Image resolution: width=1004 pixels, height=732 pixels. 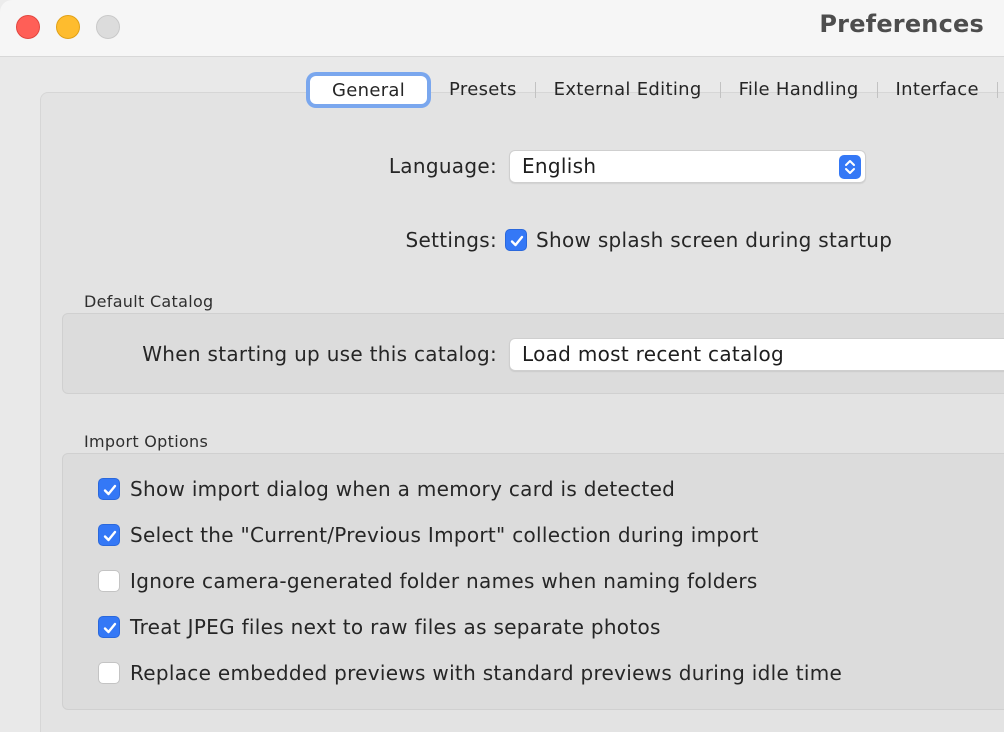 I want to click on startup-catalog-value: Load most recent catalog, so click(x=653, y=354).